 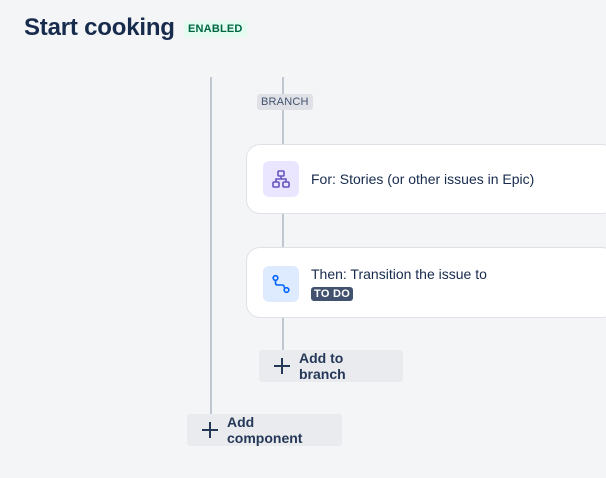 What do you see at coordinates (281, 284) in the screenshot?
I see `transition-icon` at bounding box center [281, 284].